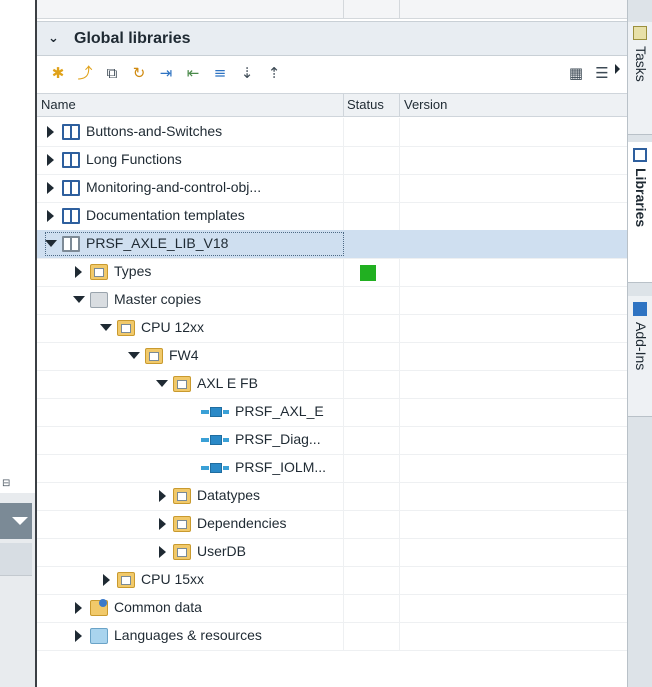 This screenshot has width=652, height=687. What do you see at coordinates (99, 636) in the screenshot?
I see `languages-icon` at bounding box center [99, 636].